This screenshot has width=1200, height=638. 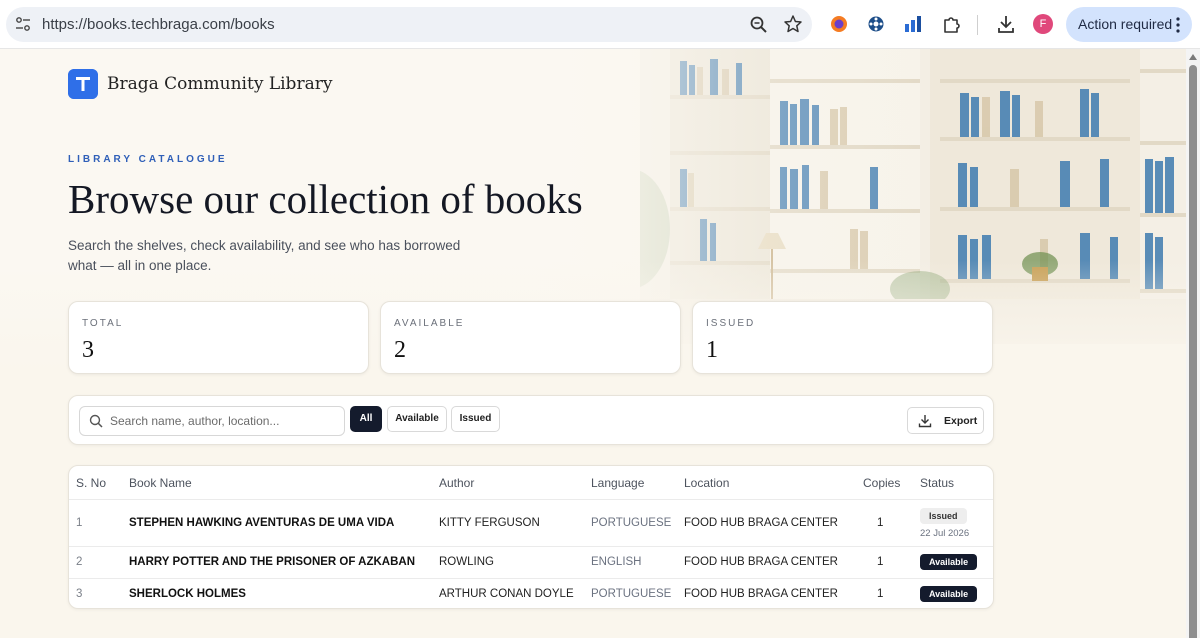 What do you see at coordinates (272, 562) in the screenshot?
I see `cell-book-name: HARRY POTTER AND THE PRISONER OF AZKABAN` at bounding box center [272, 562].